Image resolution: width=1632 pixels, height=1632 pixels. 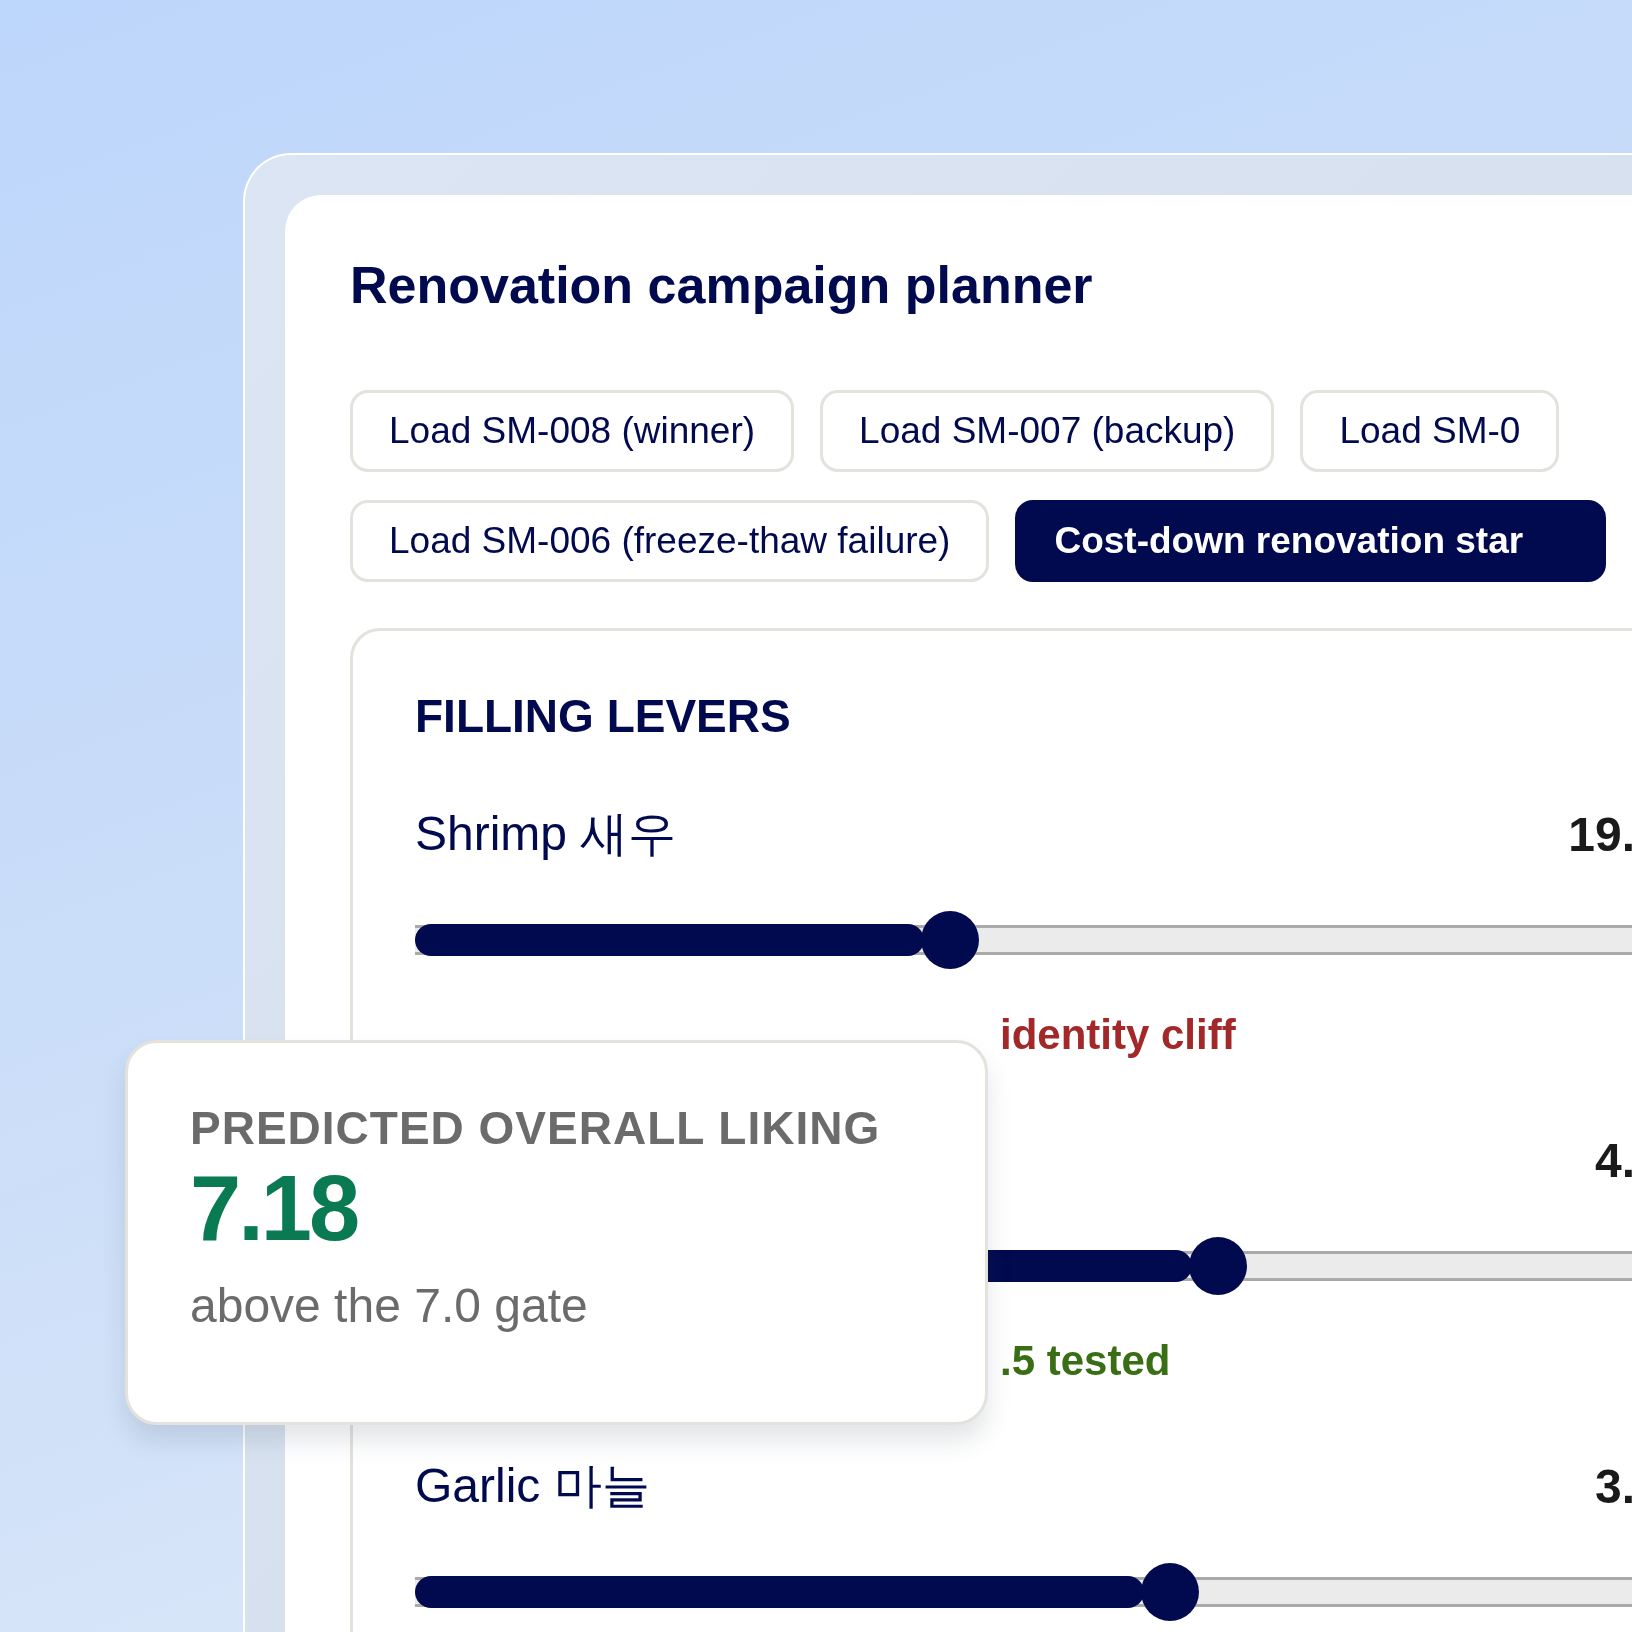 What do you see at coordinates (1600, 834) in the screenshot?
I see `lever-value: 19.` at bounding box center [1600, 834].